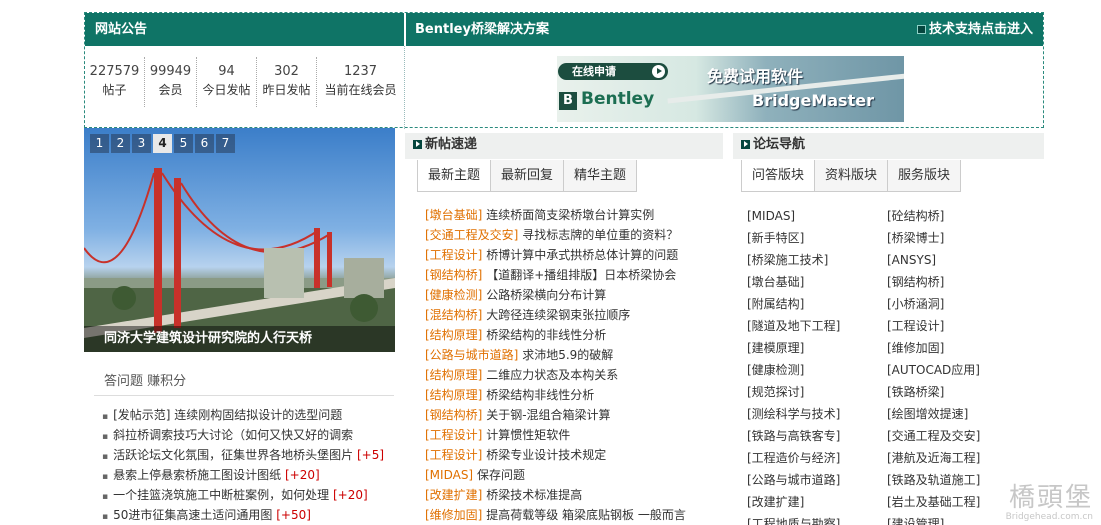  What do you see at coordinates (252, 495) in the screenshot?
I see `list-item: 一个挂篮浇筑施工中断桩案例，如何处理 [+20]` at bounding box center [252, 495].